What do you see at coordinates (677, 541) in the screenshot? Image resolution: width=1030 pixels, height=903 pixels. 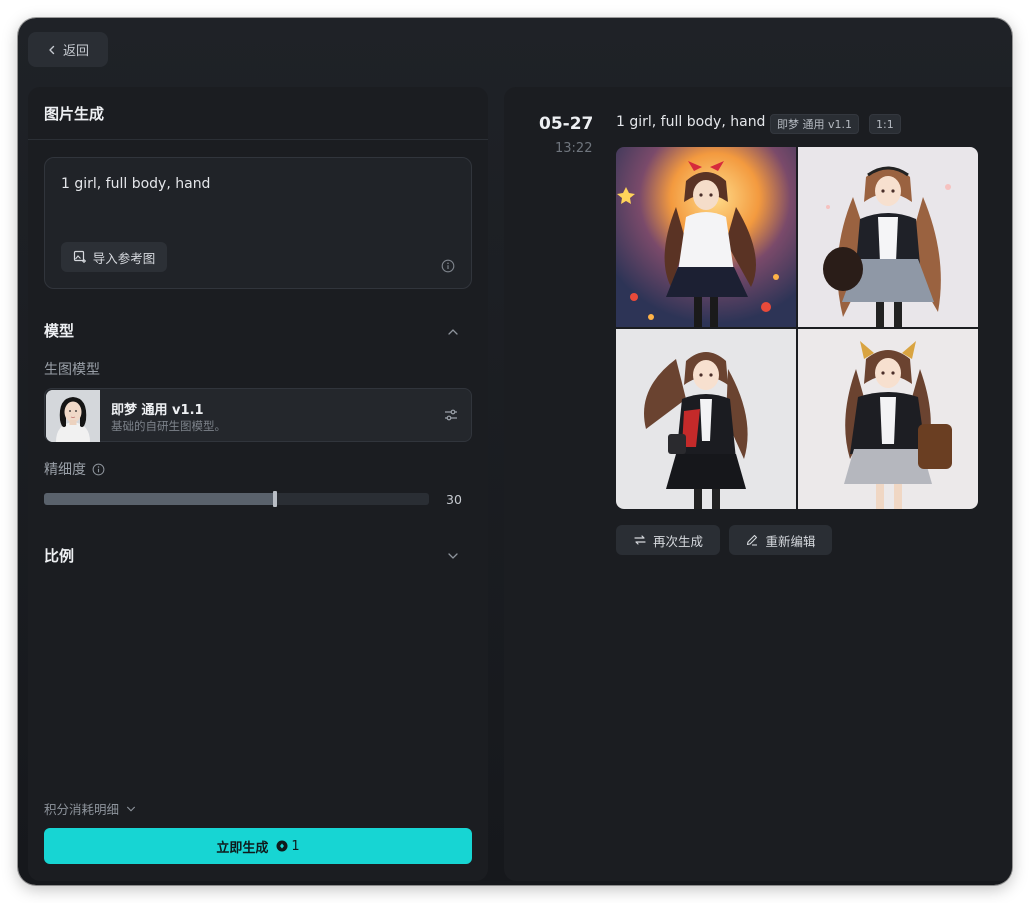 I see `regenerate-label: 再次生成` at bounding box center [677, 541].